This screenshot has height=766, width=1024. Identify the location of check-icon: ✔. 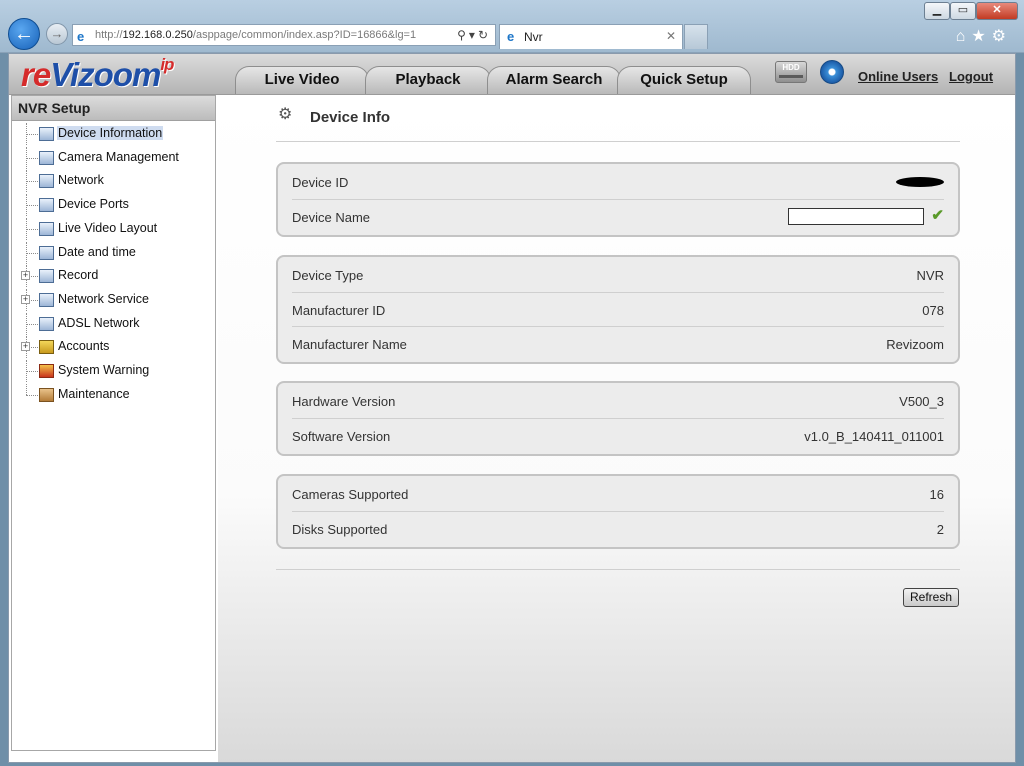
(937, 215).